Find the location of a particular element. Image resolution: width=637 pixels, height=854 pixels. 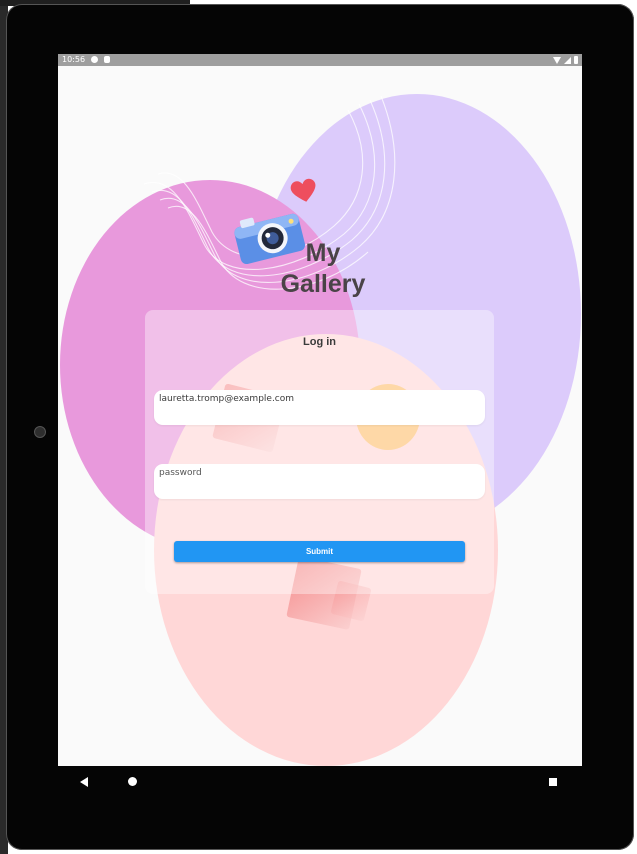

heart-icon is located at coordinates (303, 190).